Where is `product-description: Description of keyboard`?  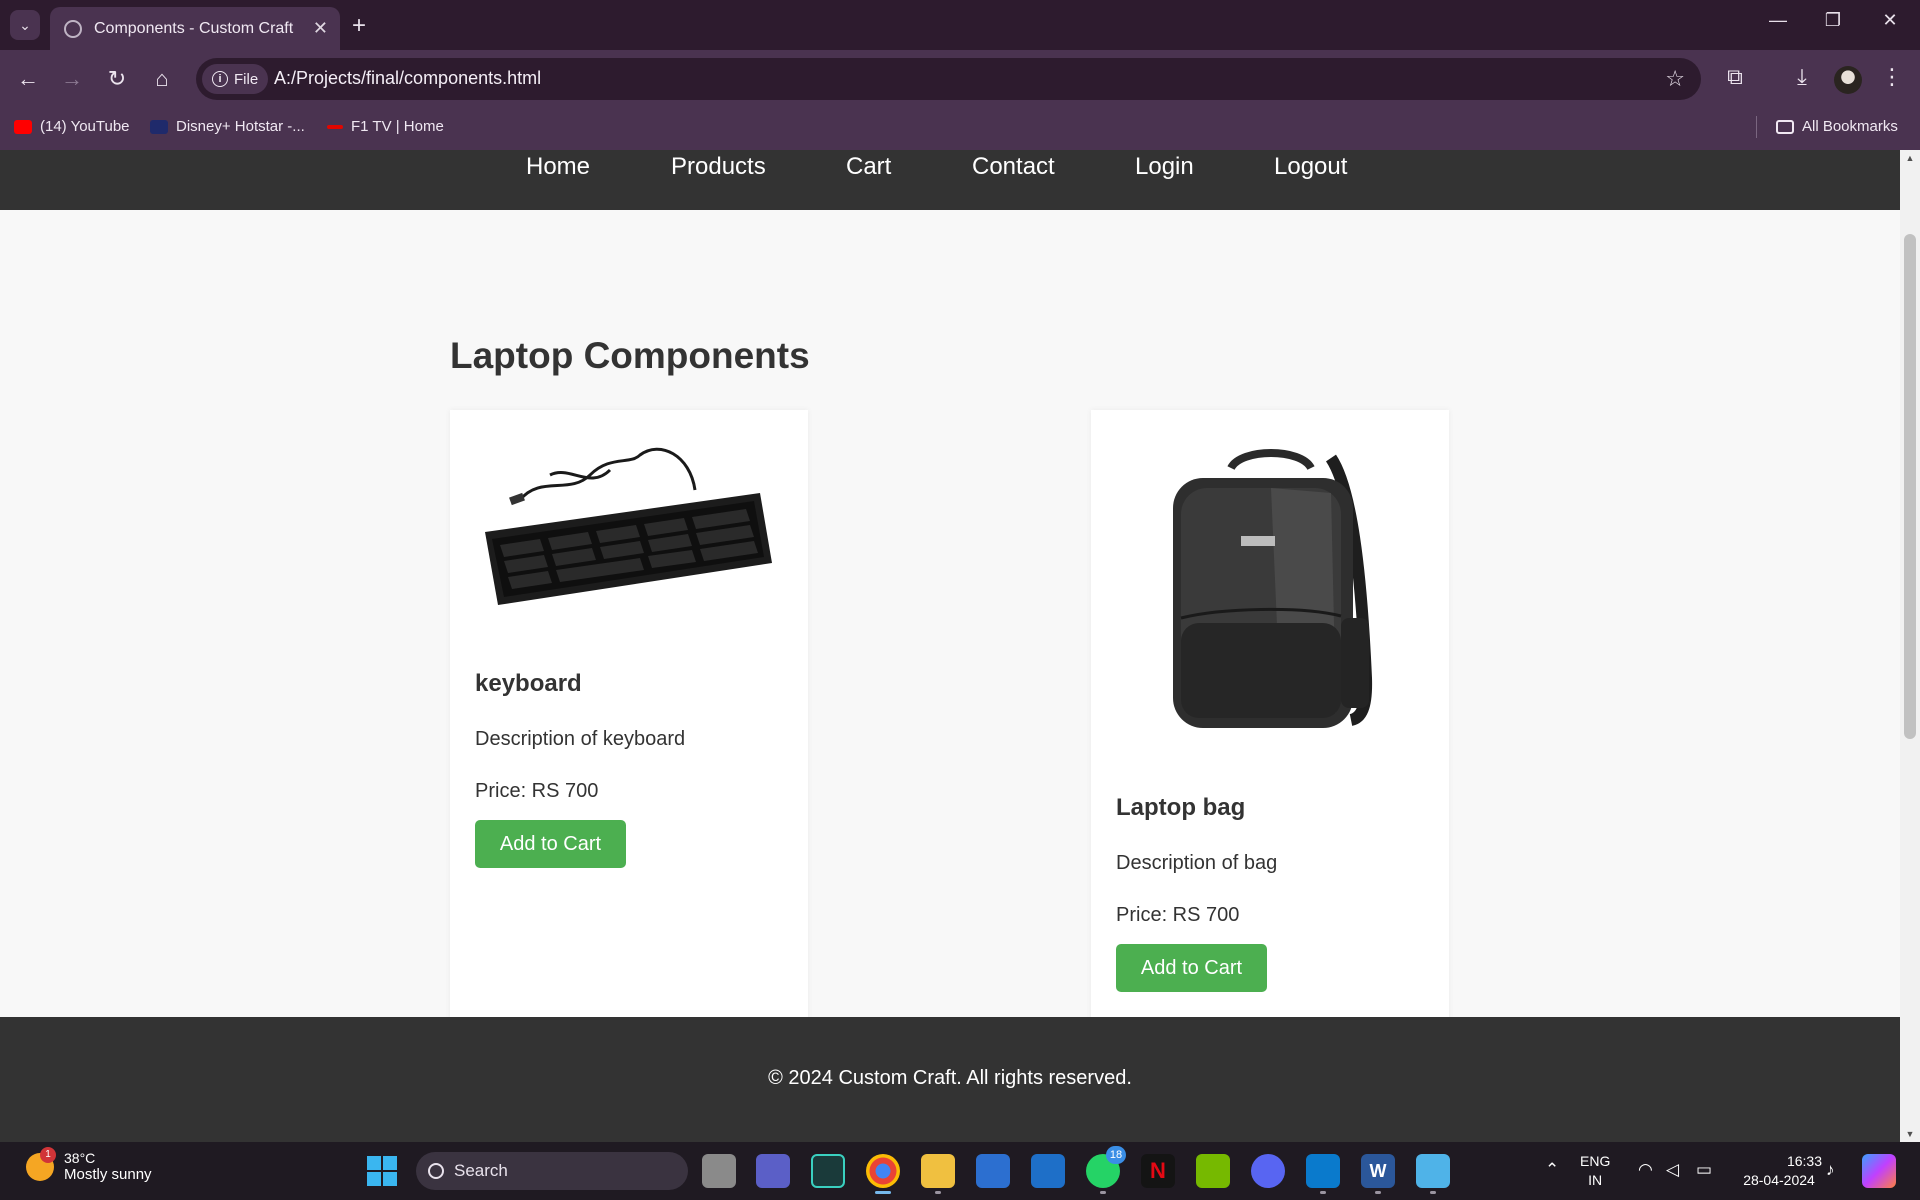 product-description: Description of keyboard is located at coordinates (580, 739).